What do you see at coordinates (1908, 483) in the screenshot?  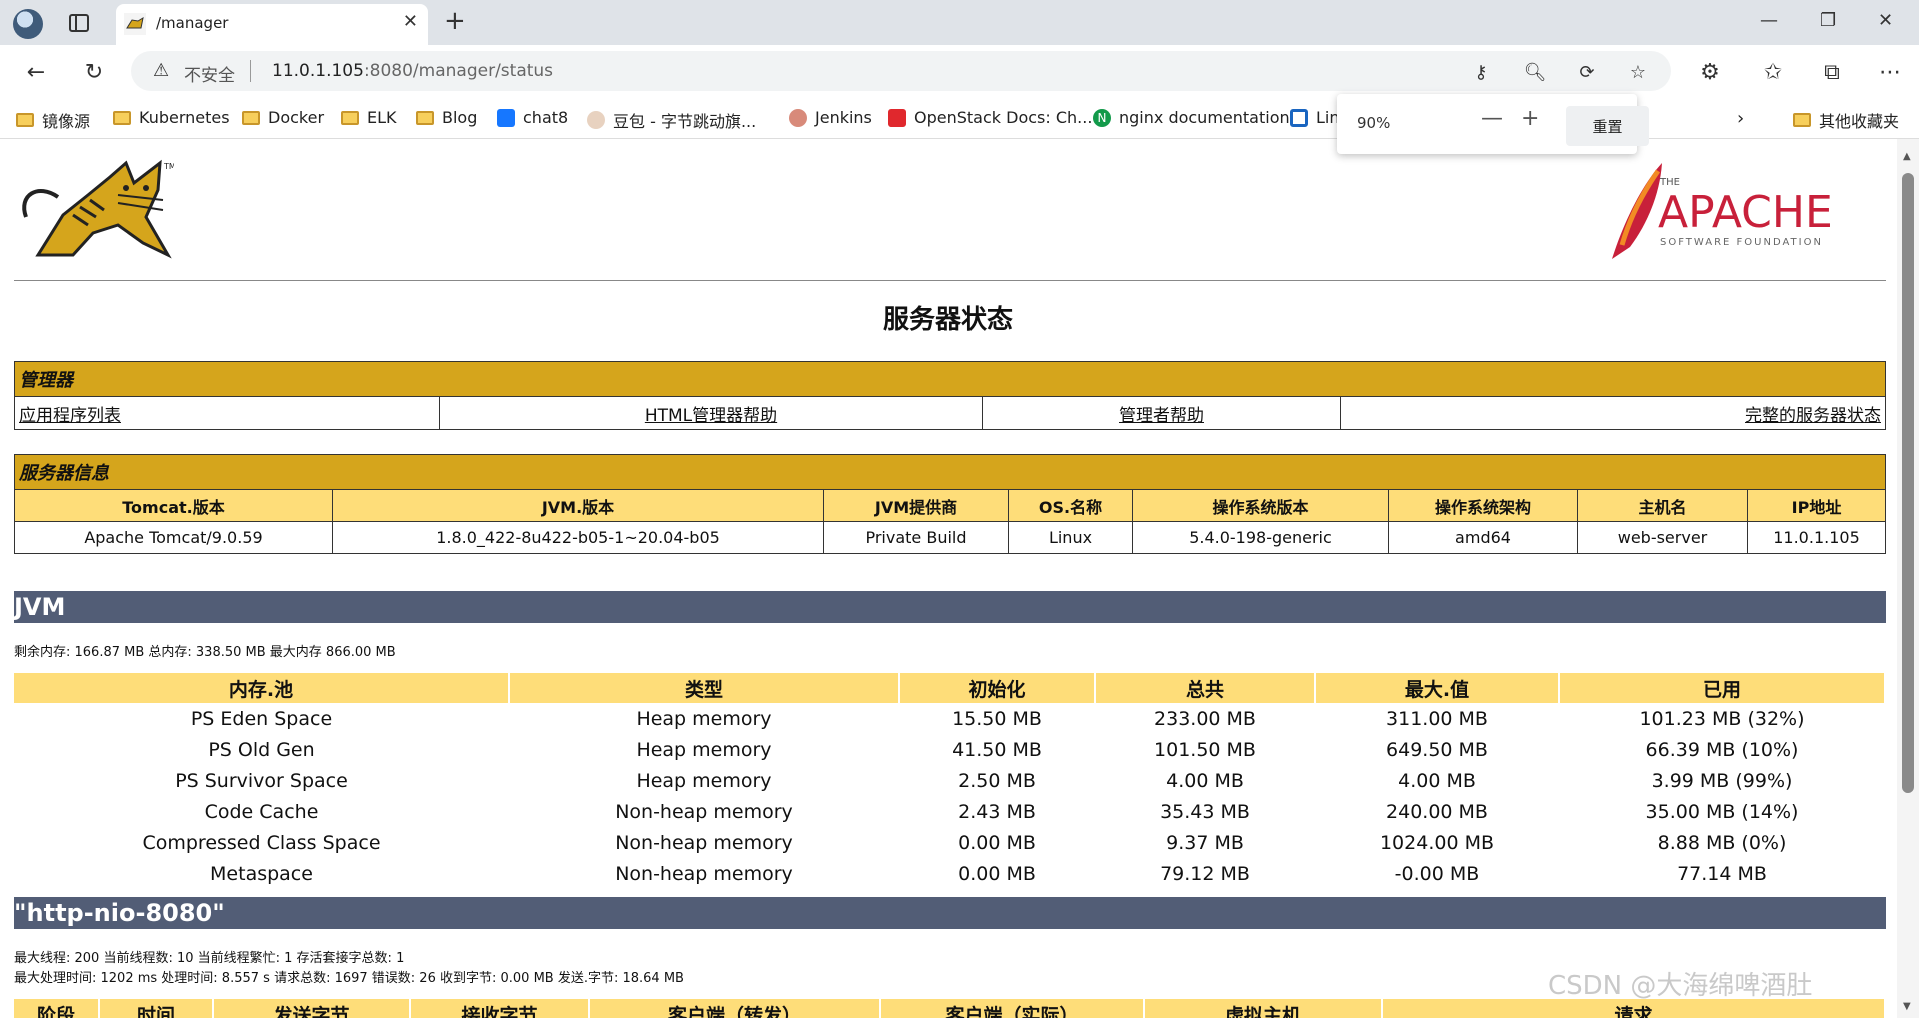 I see `scroll-thumb` at bounding box center [1908, 483].